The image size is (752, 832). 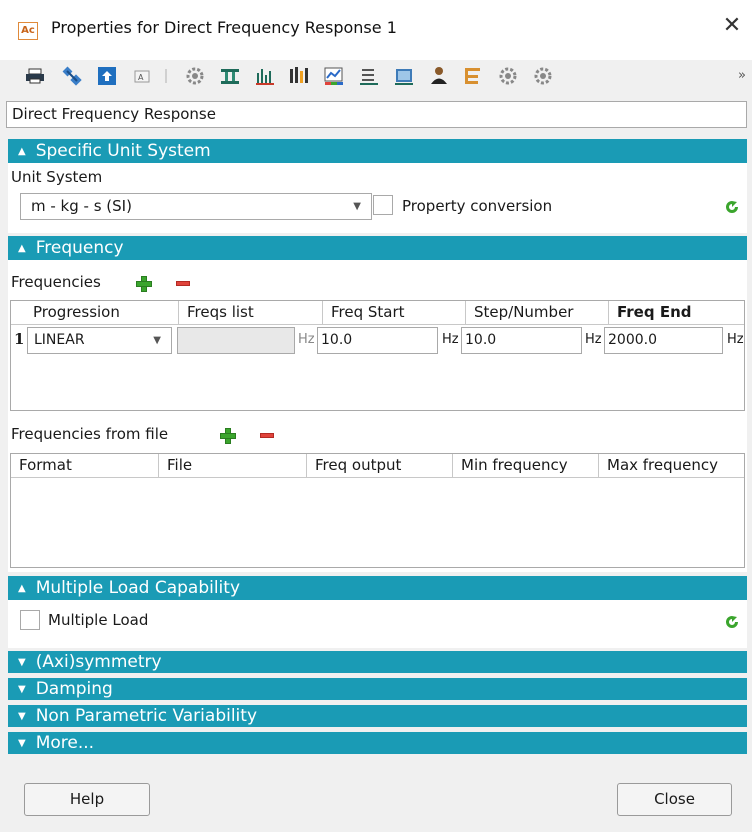 I want to click on gear-group-icon, so click(x=508, y=76).